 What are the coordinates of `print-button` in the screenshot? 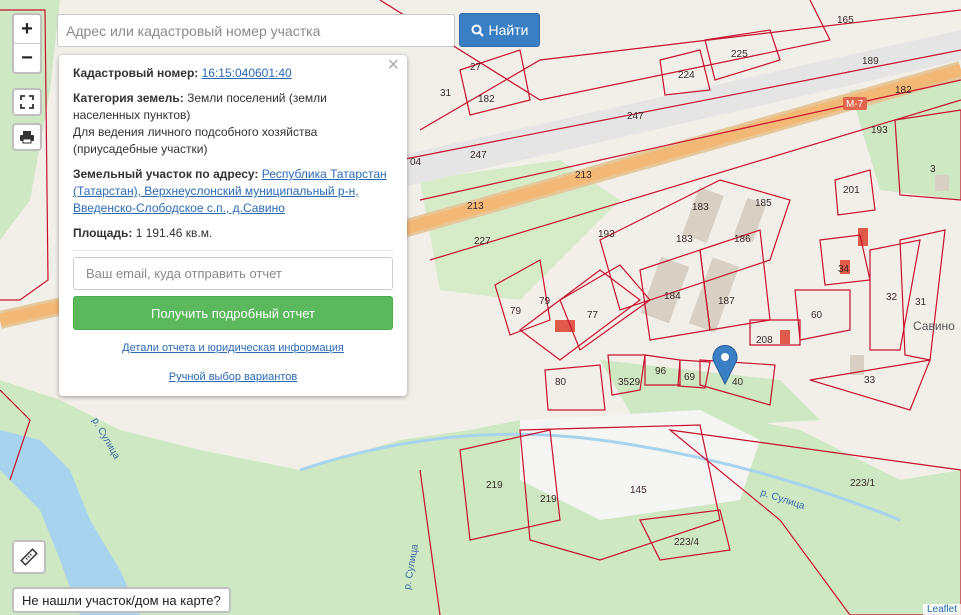 It's located at (27, 137).